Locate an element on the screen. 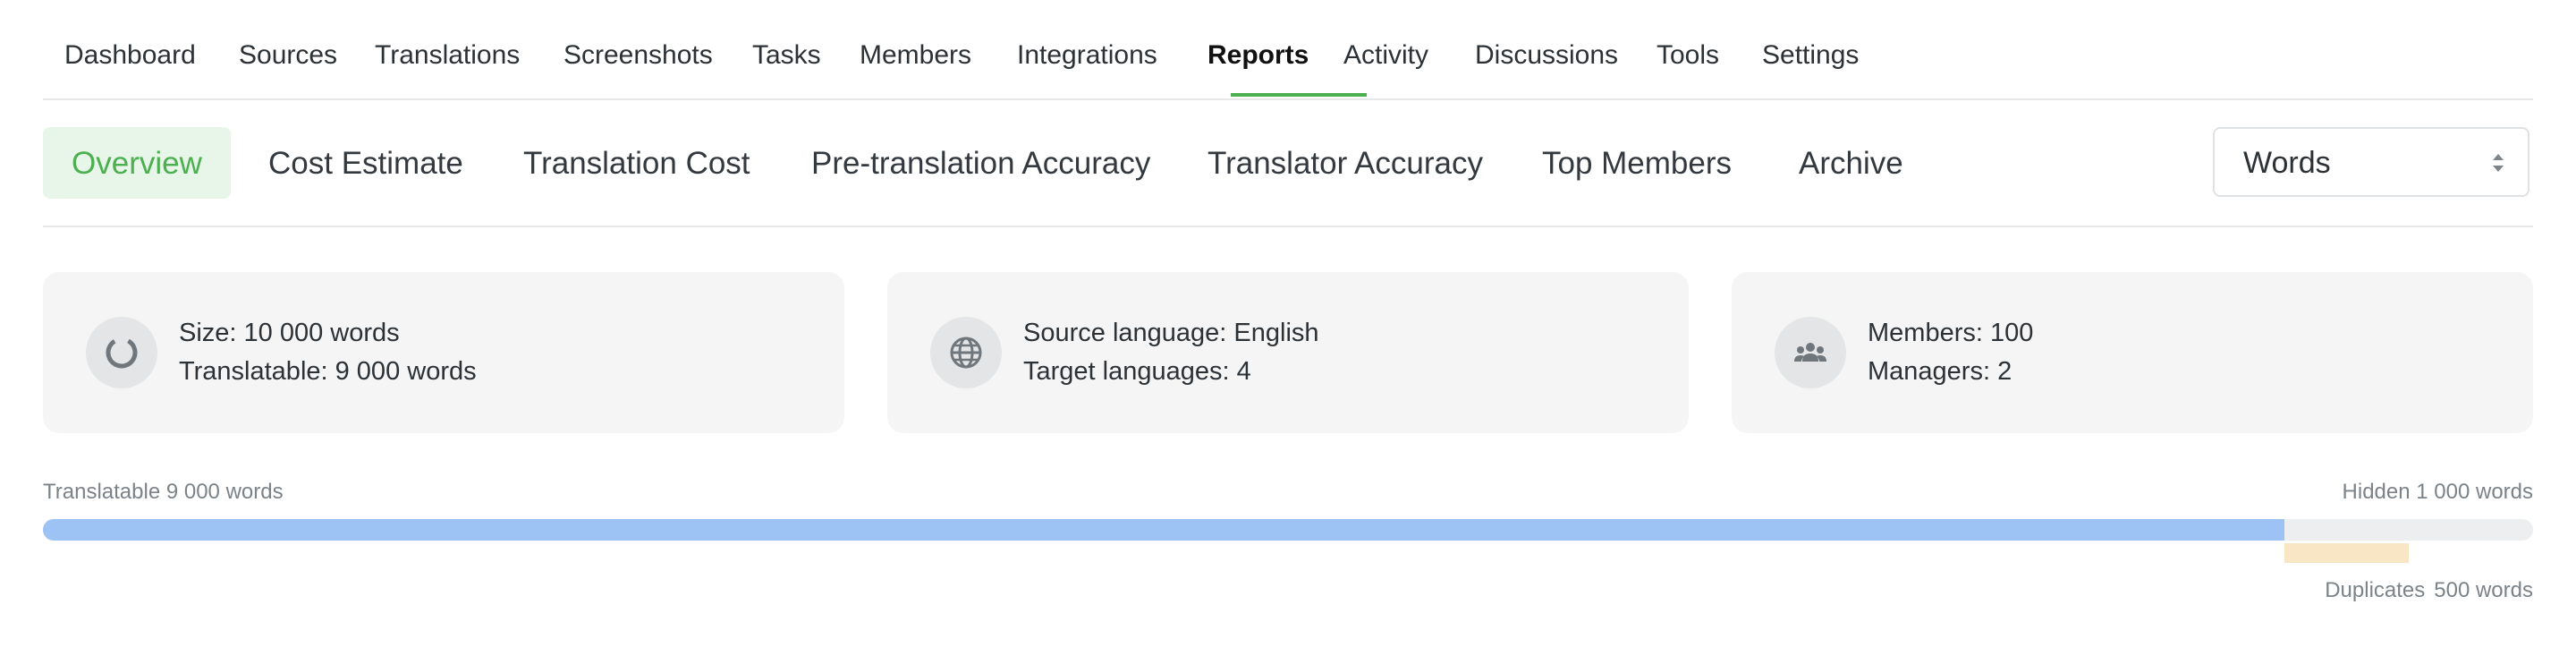  duplicates-label: Duplicates 500 words is located at coordinates (2429, 590).